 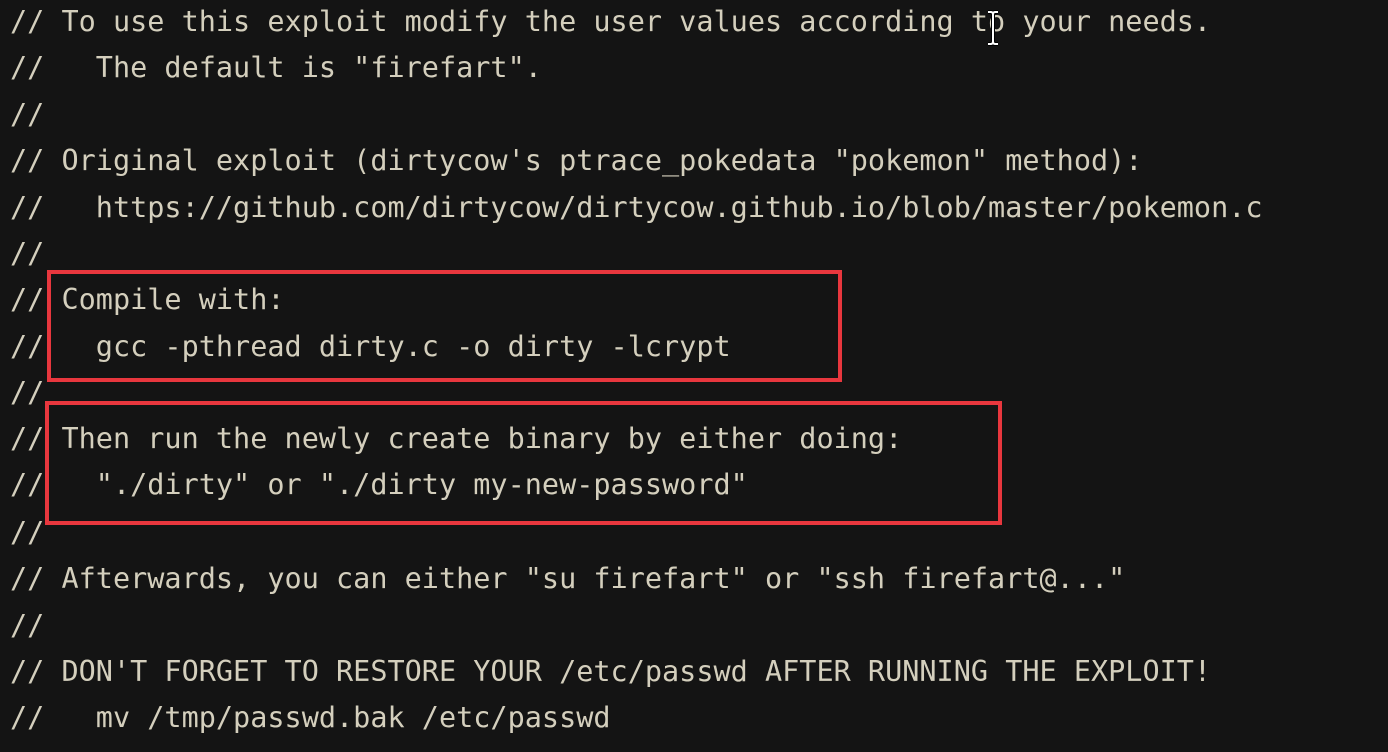 I want to click on text-ibeam-cursor-icon, so click(x=993, y=28).